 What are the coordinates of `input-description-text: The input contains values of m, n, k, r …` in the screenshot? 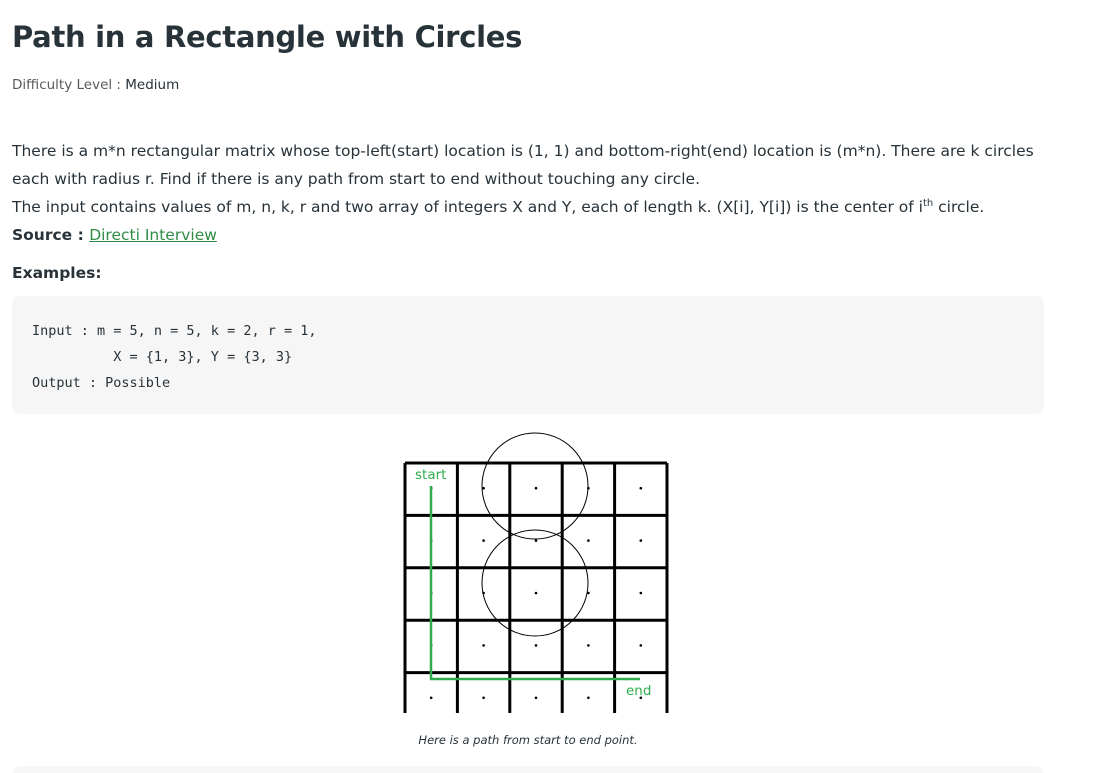 It's located at (467, 207).